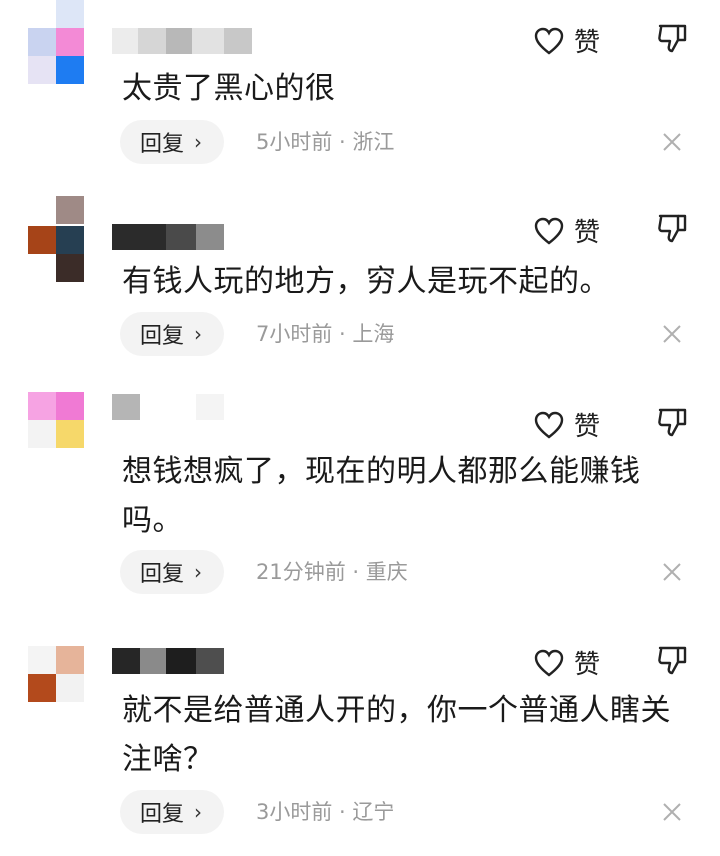 The image size is (720, 856). I want to click on comment-time: 3小时前, so click(294, 812).